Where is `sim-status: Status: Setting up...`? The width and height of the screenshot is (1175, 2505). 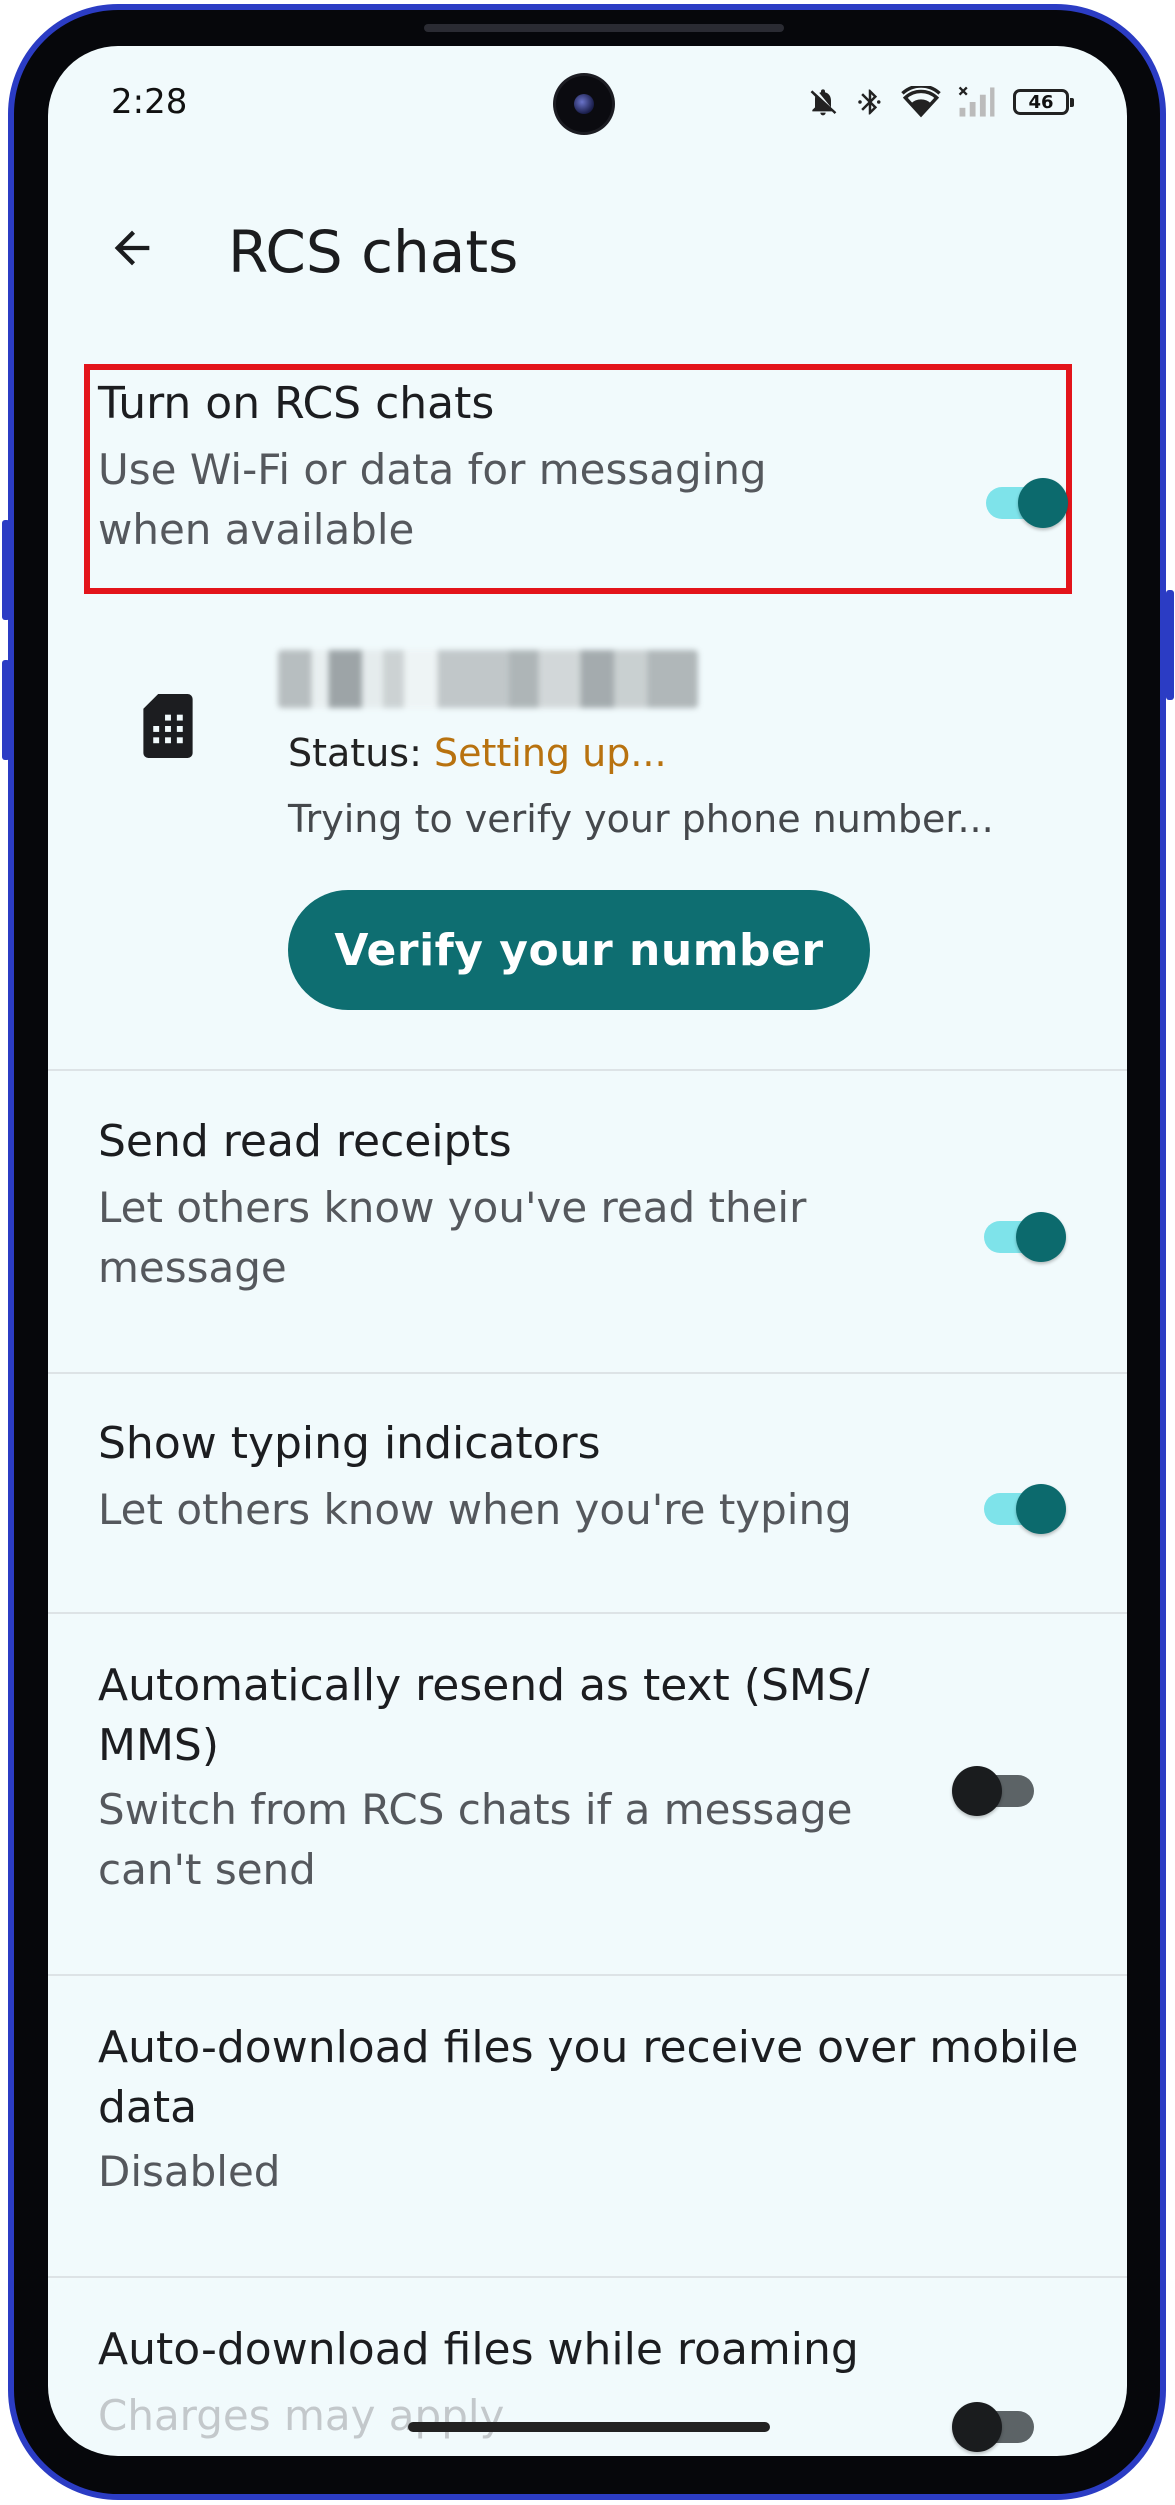 sim-status: Status: Setting up... is located at coordinates (477, 753).